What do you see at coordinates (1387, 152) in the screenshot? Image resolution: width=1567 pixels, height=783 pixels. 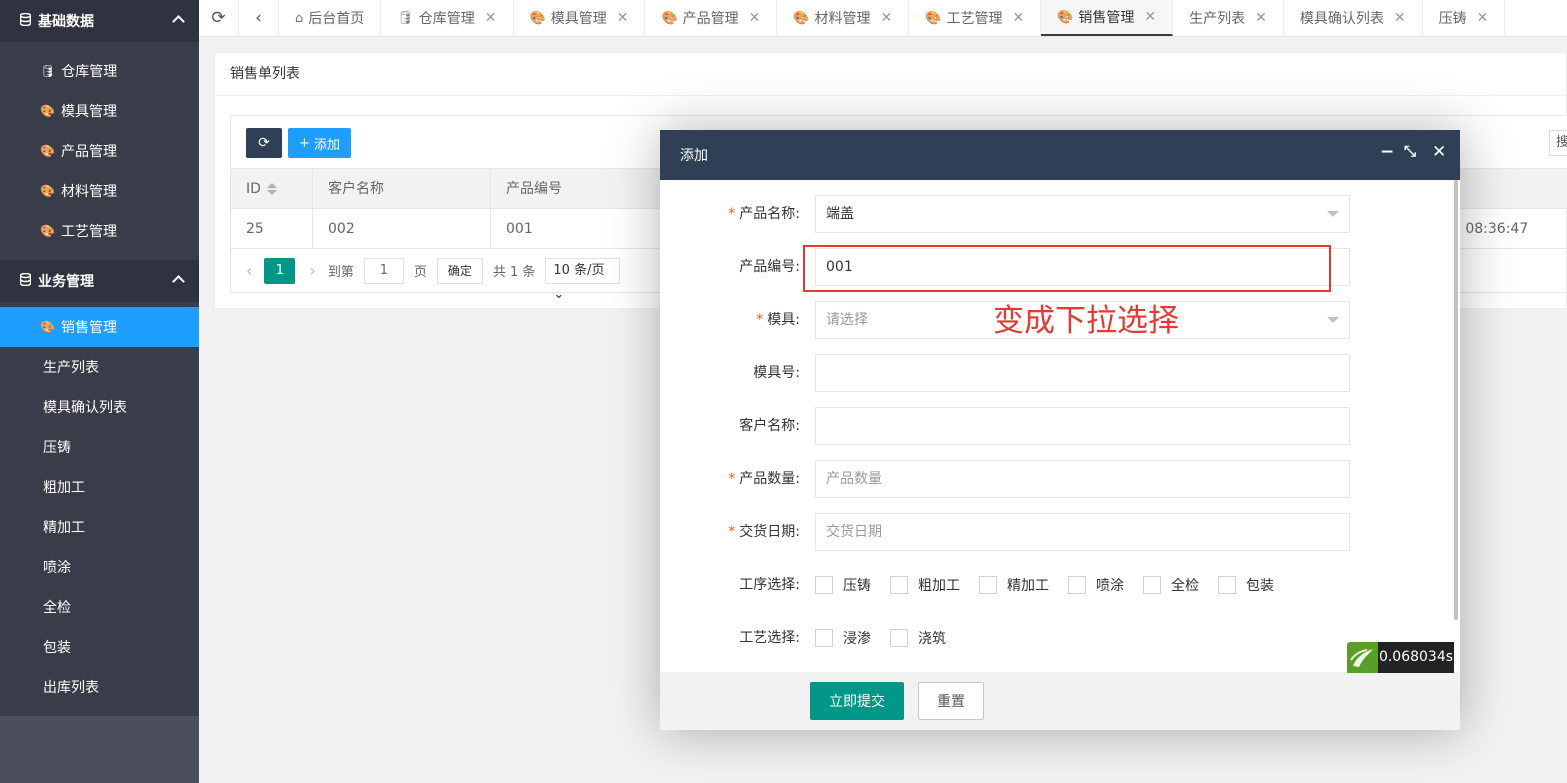 I see `minimize-icon: −` at bounding box center [1387, 152].